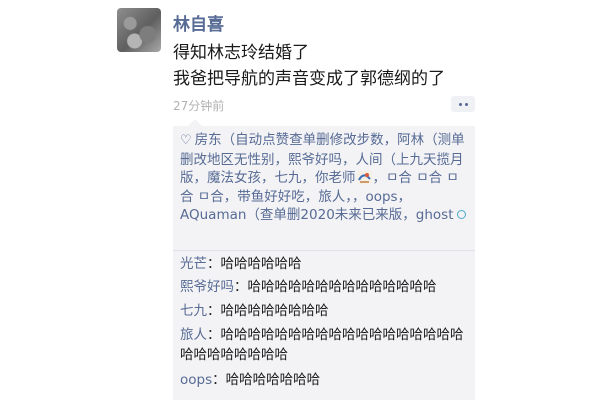 This screenshot has width=600, height=400. I want to click on comment-text: 哈哈哈哈哈哈哈哈, so click(274, 311).